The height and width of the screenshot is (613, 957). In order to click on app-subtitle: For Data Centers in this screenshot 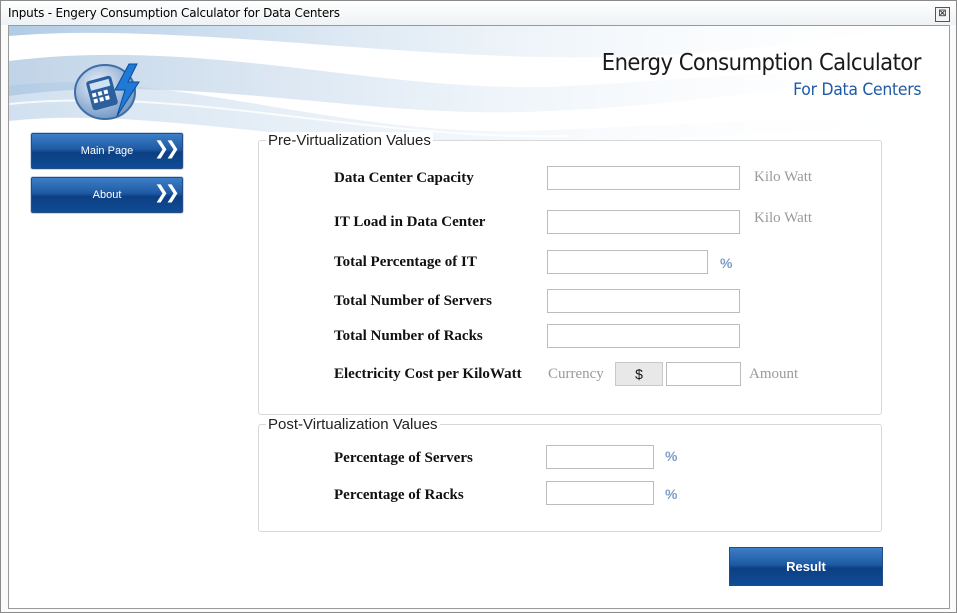, I will do `click(856, 90)`.